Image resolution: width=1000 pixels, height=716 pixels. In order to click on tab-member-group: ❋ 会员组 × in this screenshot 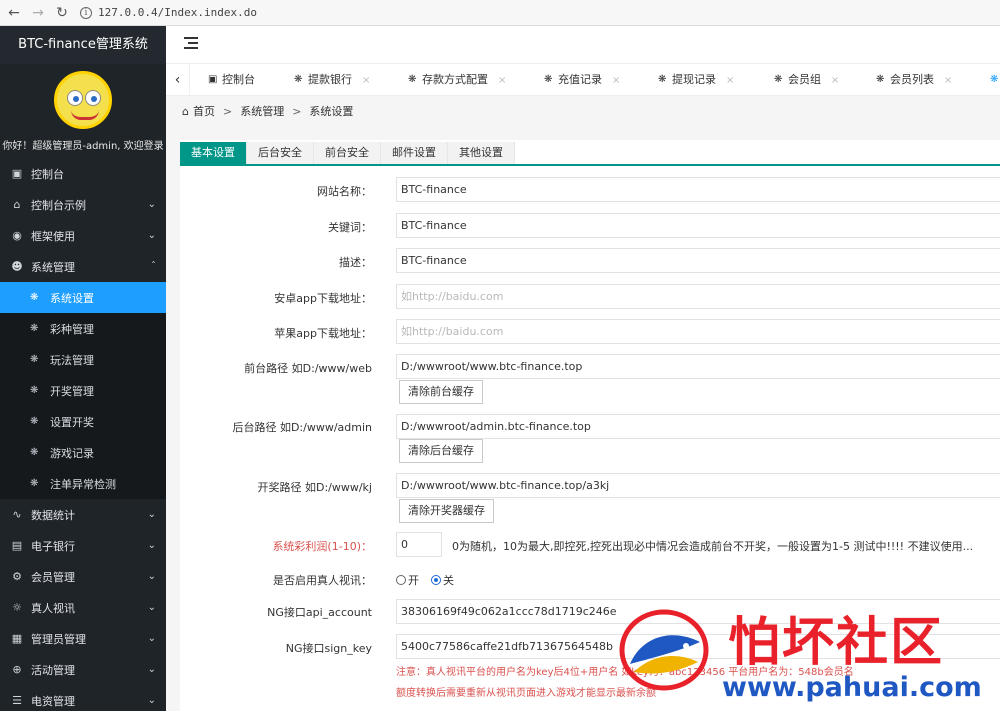, I will do `click(802, 80)`.